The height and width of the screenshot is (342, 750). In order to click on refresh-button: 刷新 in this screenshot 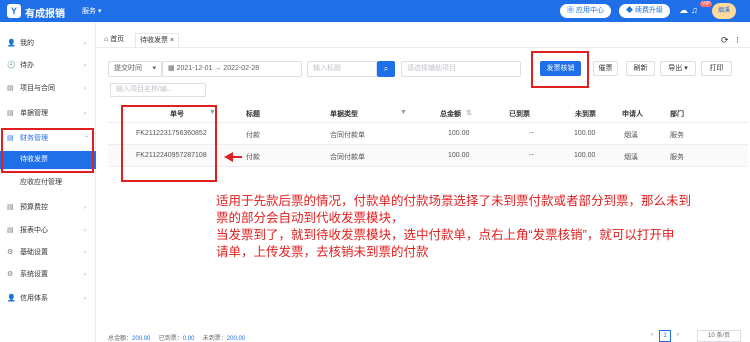, I will do `click(640, 68)`.